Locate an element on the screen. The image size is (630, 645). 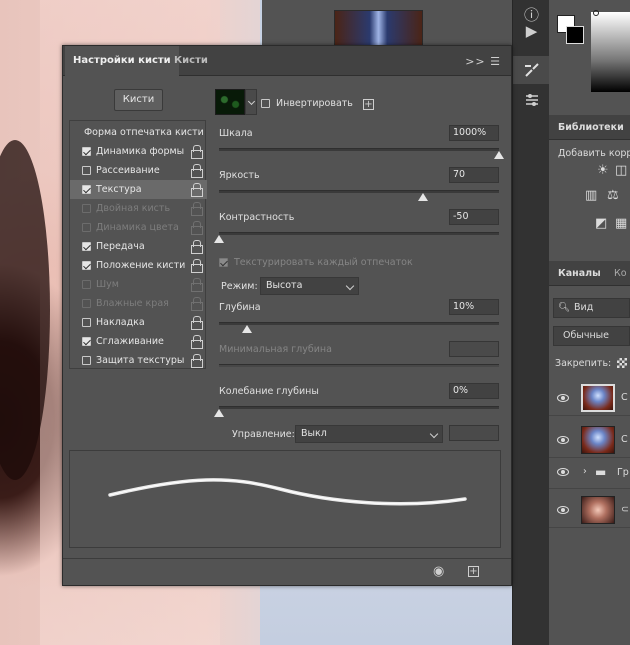
tab-brush-settings: Настройки кисти is located at coordinates (122, 61).